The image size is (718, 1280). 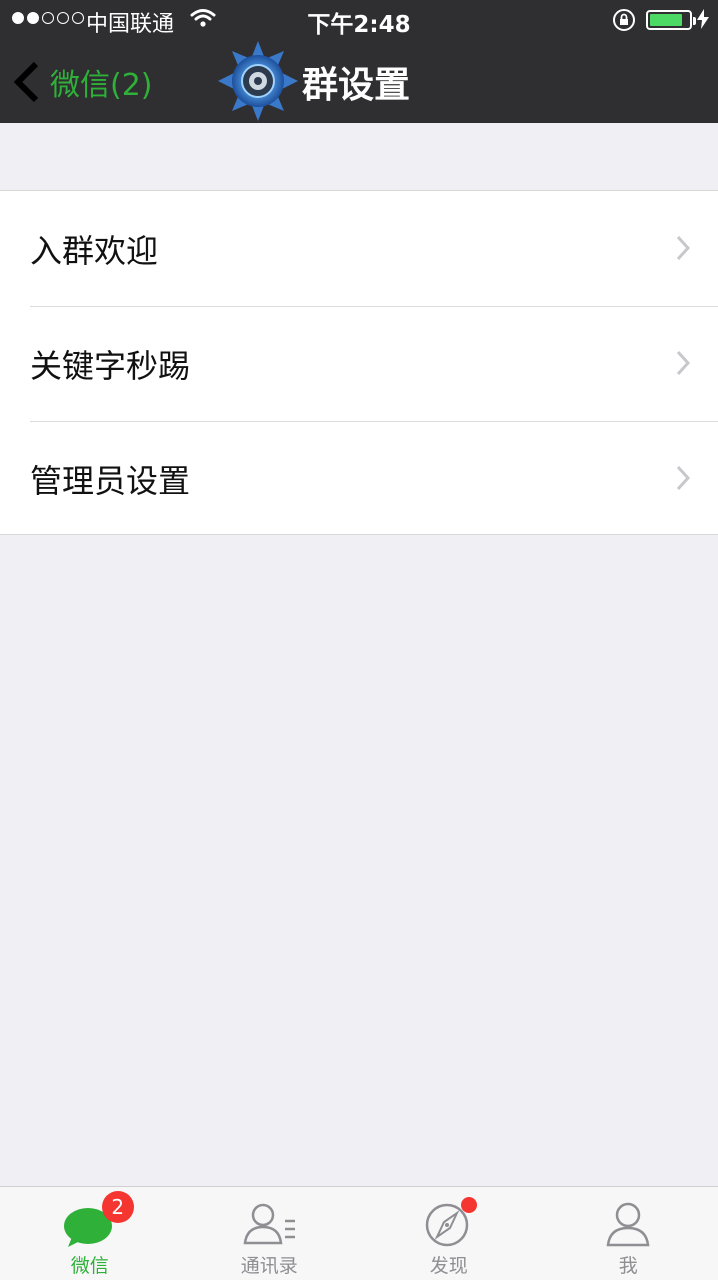 I want to click on tab-me: 我, so click(x=628, y=1233).